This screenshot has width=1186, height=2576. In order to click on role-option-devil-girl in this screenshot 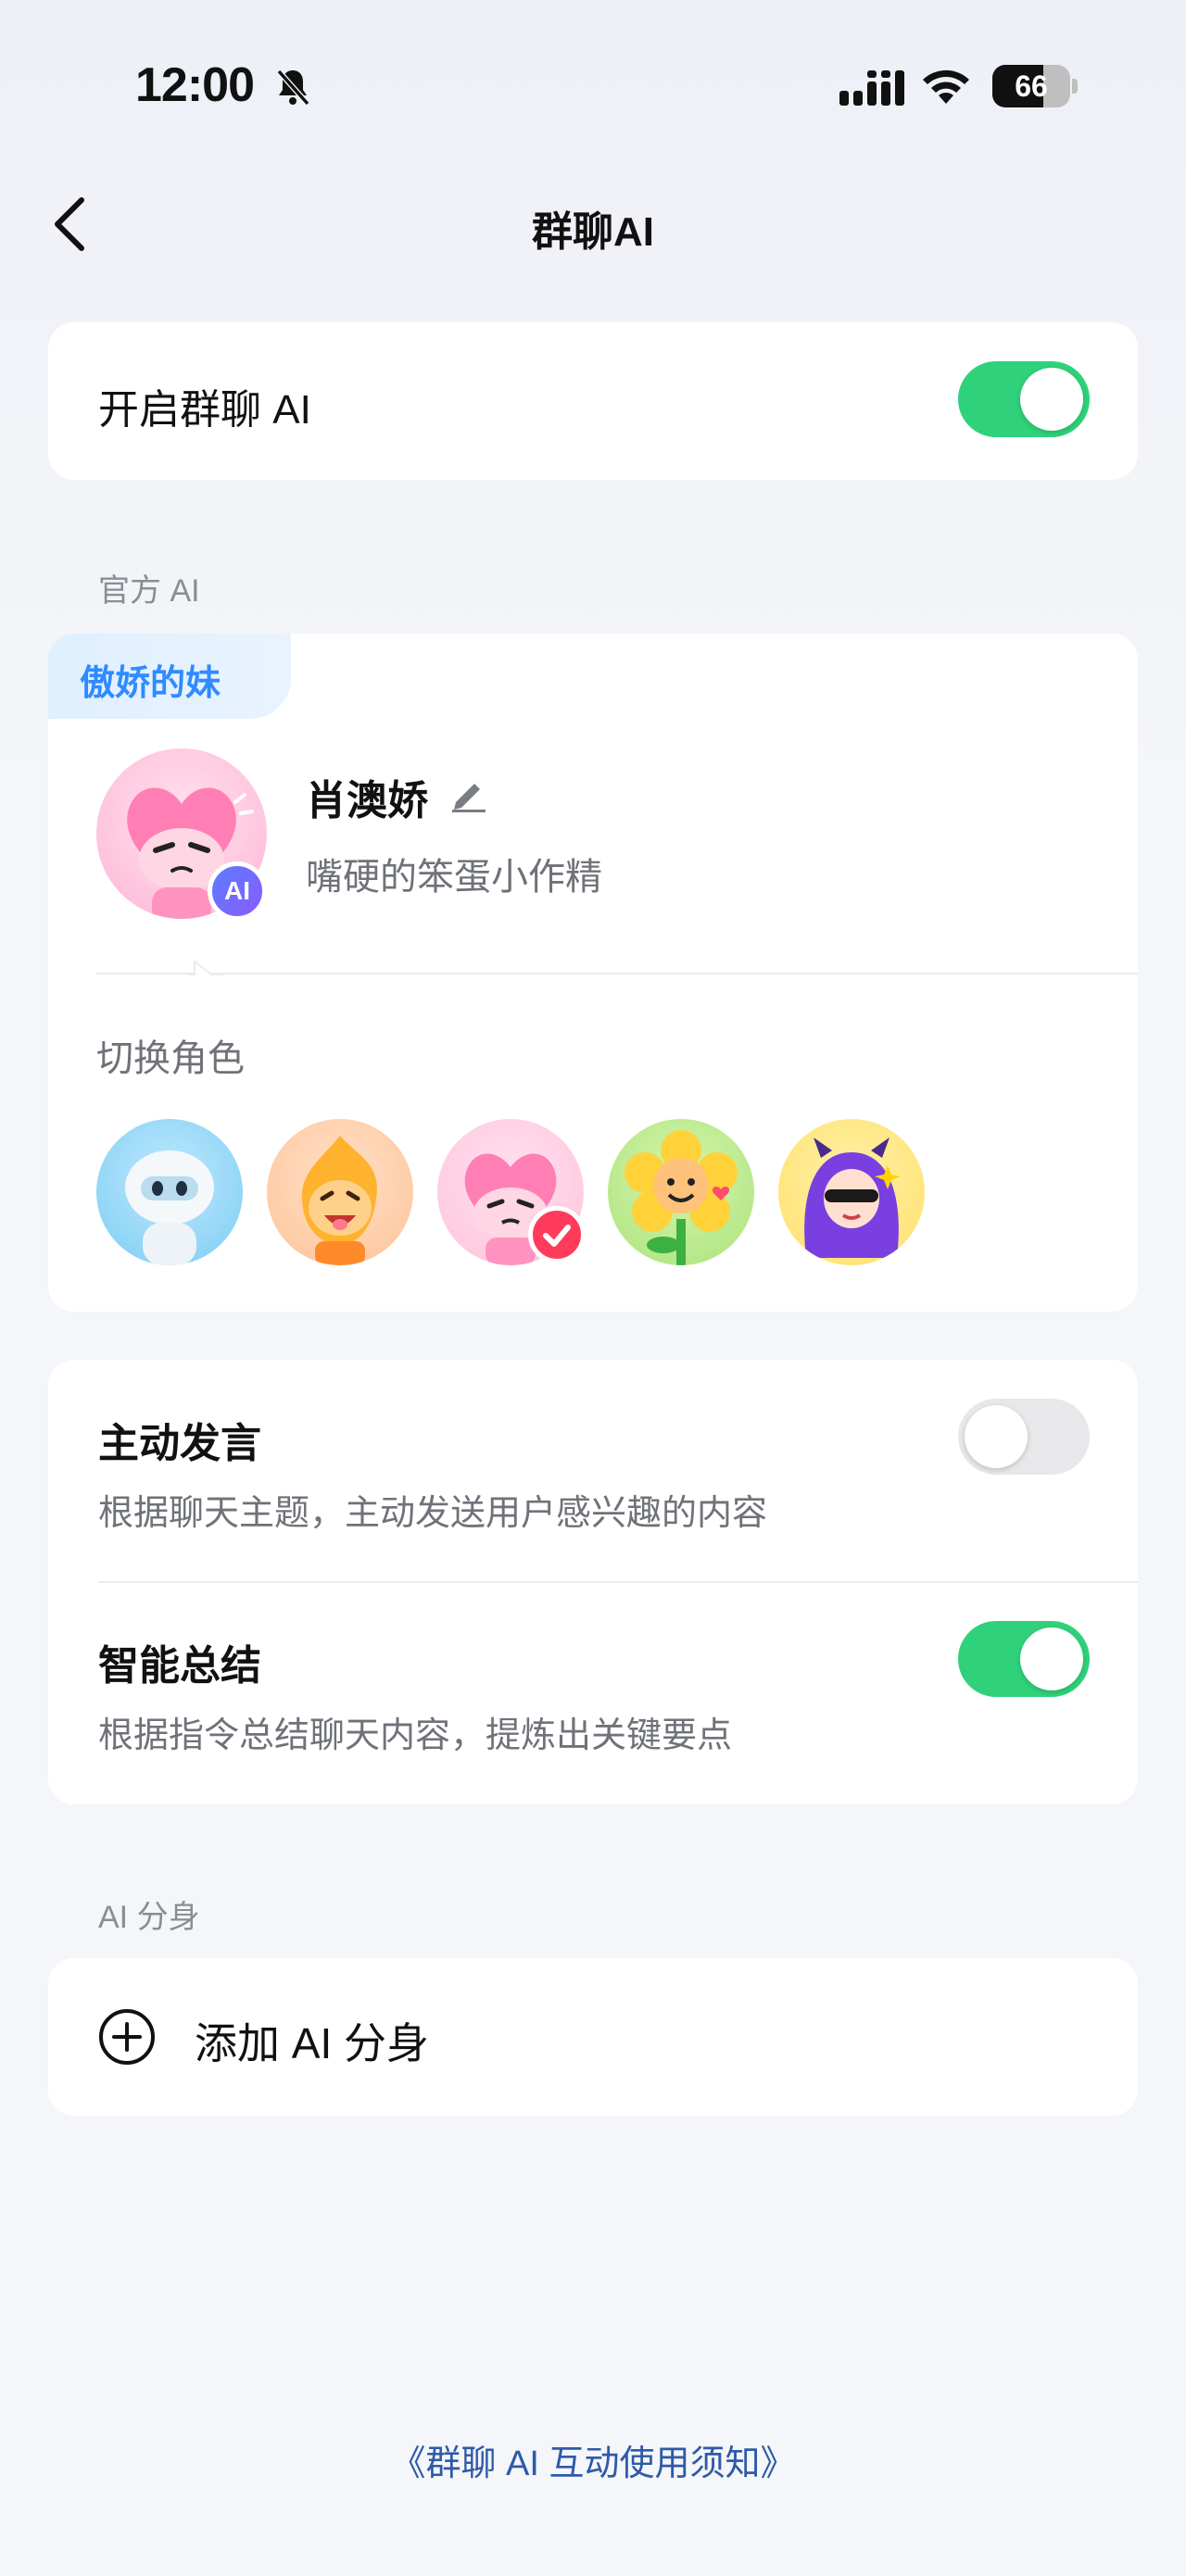, I will do `click(851, 1192)`.